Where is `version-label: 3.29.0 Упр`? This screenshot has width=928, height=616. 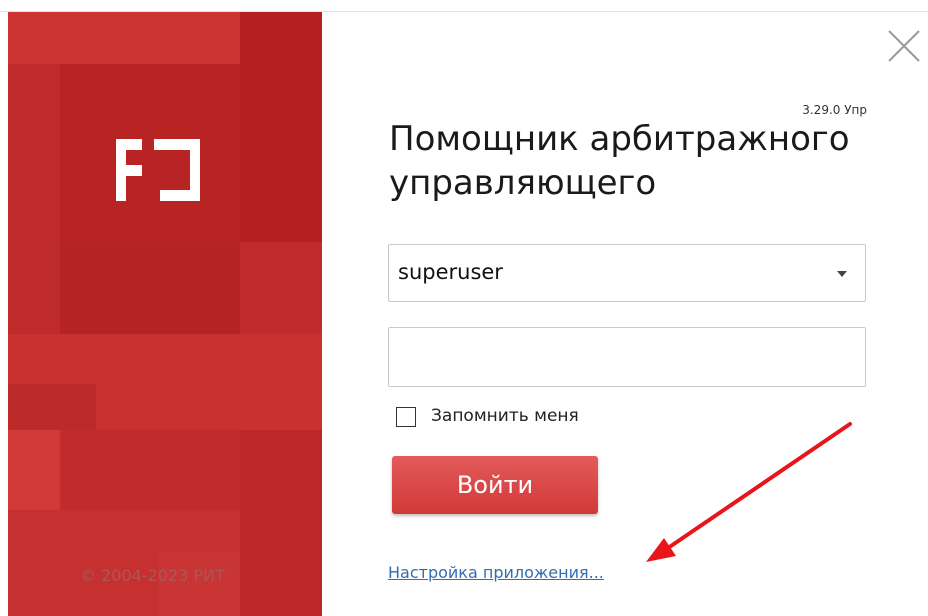 version-label: 3.29.0 Упр is located at coordinates (834, 110).